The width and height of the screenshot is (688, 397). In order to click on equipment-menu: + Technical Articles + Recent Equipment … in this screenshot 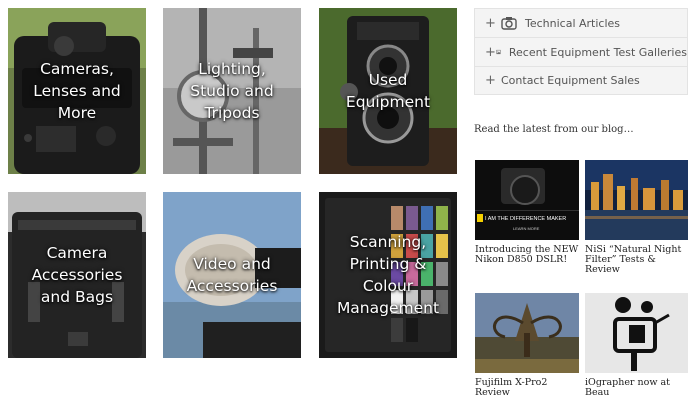, I will do `click(581, 51)`.